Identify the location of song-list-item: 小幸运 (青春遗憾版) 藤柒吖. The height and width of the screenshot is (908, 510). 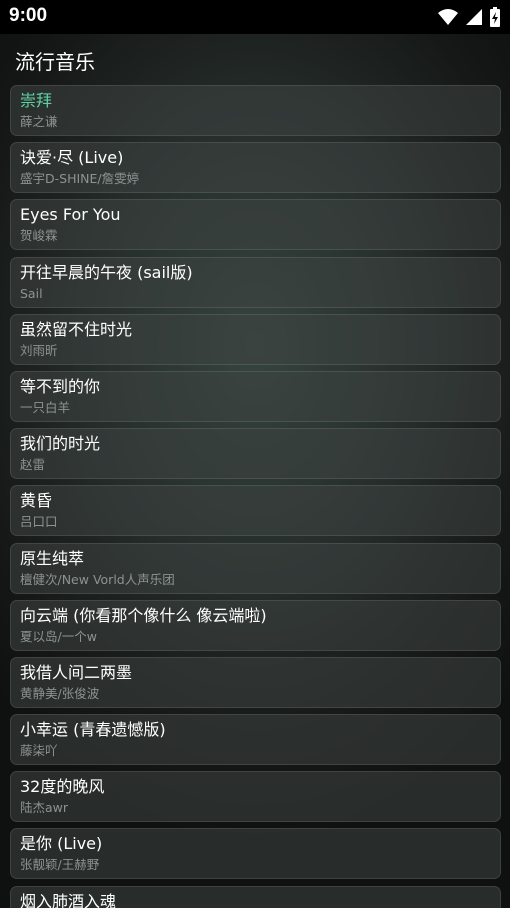
(255, 740).